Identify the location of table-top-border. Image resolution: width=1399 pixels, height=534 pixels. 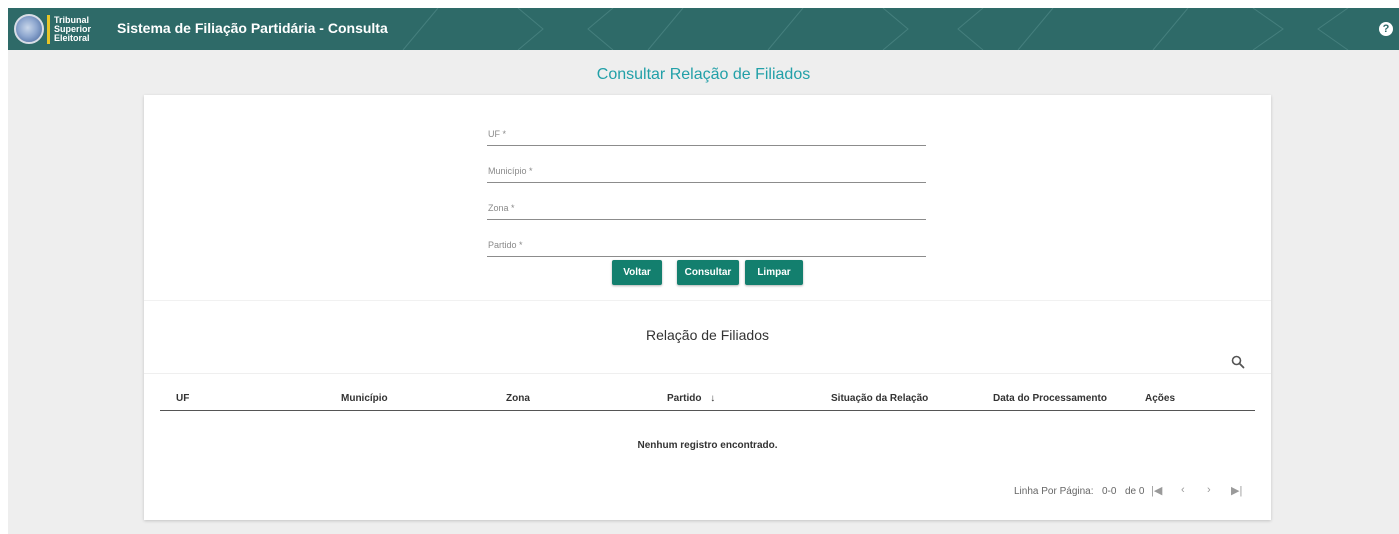
(707, 373).